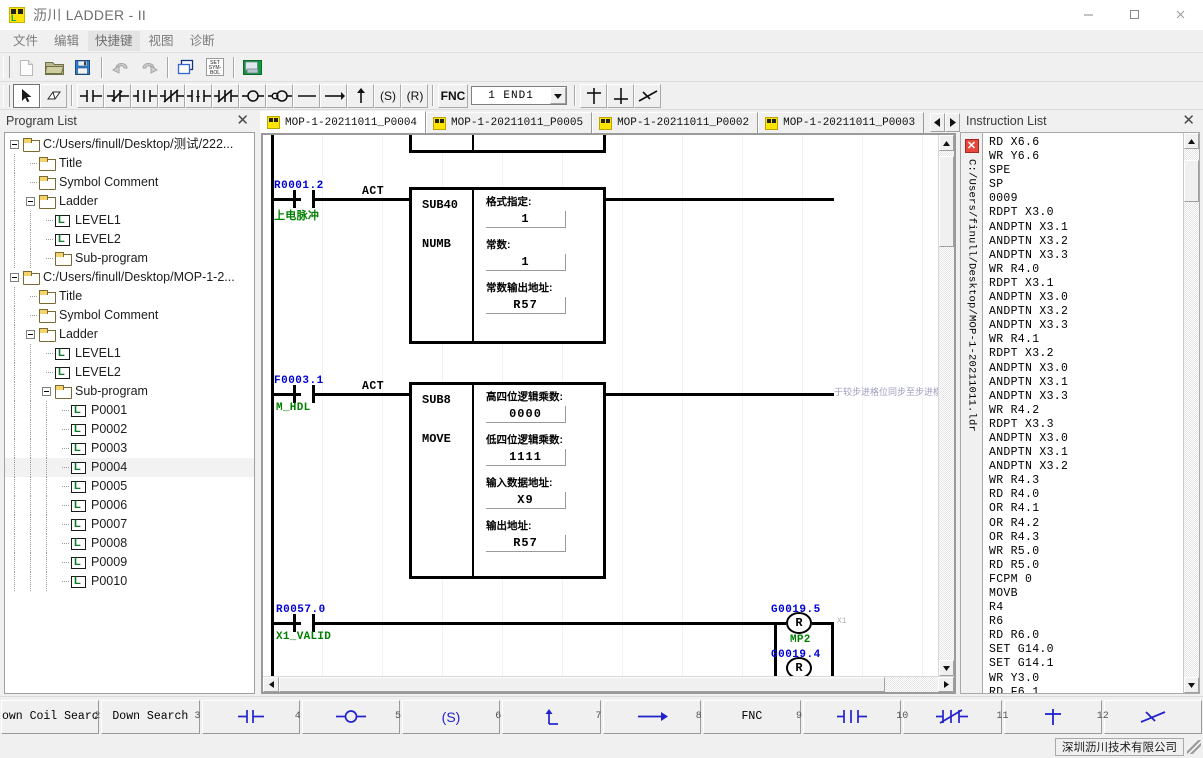 The image size is (1203, 758). What do you see at coordinates (748, 716) in the screenshot?
I see `function-key-8: 8 FNC` at bounding box center [748, 716].